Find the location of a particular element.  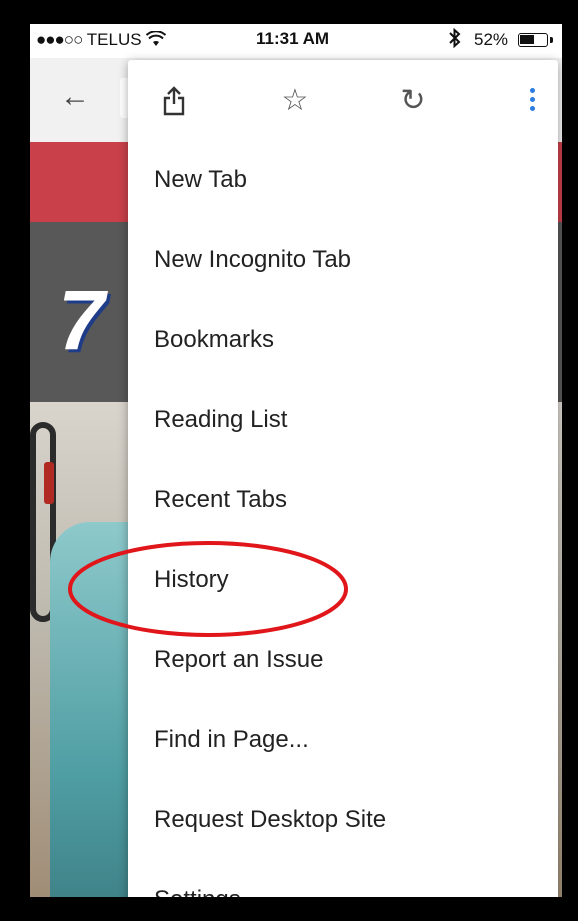

battery-icon is located at coordinates (533, 40).